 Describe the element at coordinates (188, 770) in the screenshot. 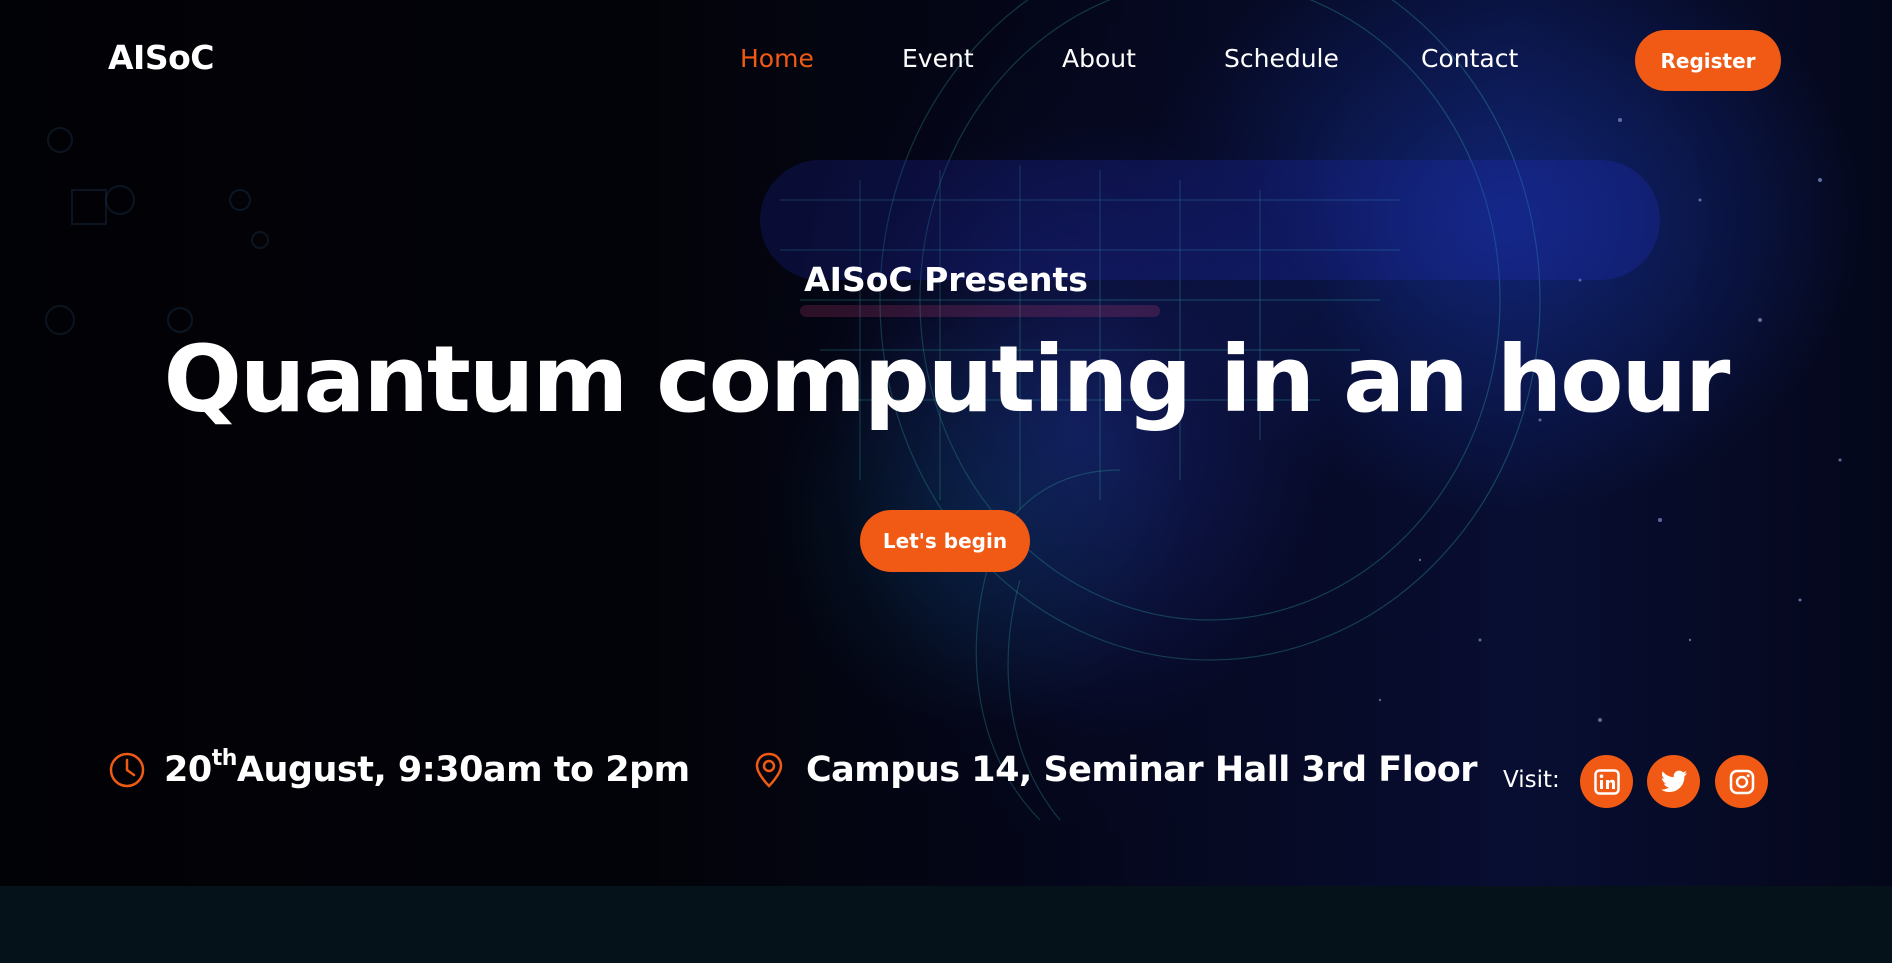

I see `date-day: 20` at that location.